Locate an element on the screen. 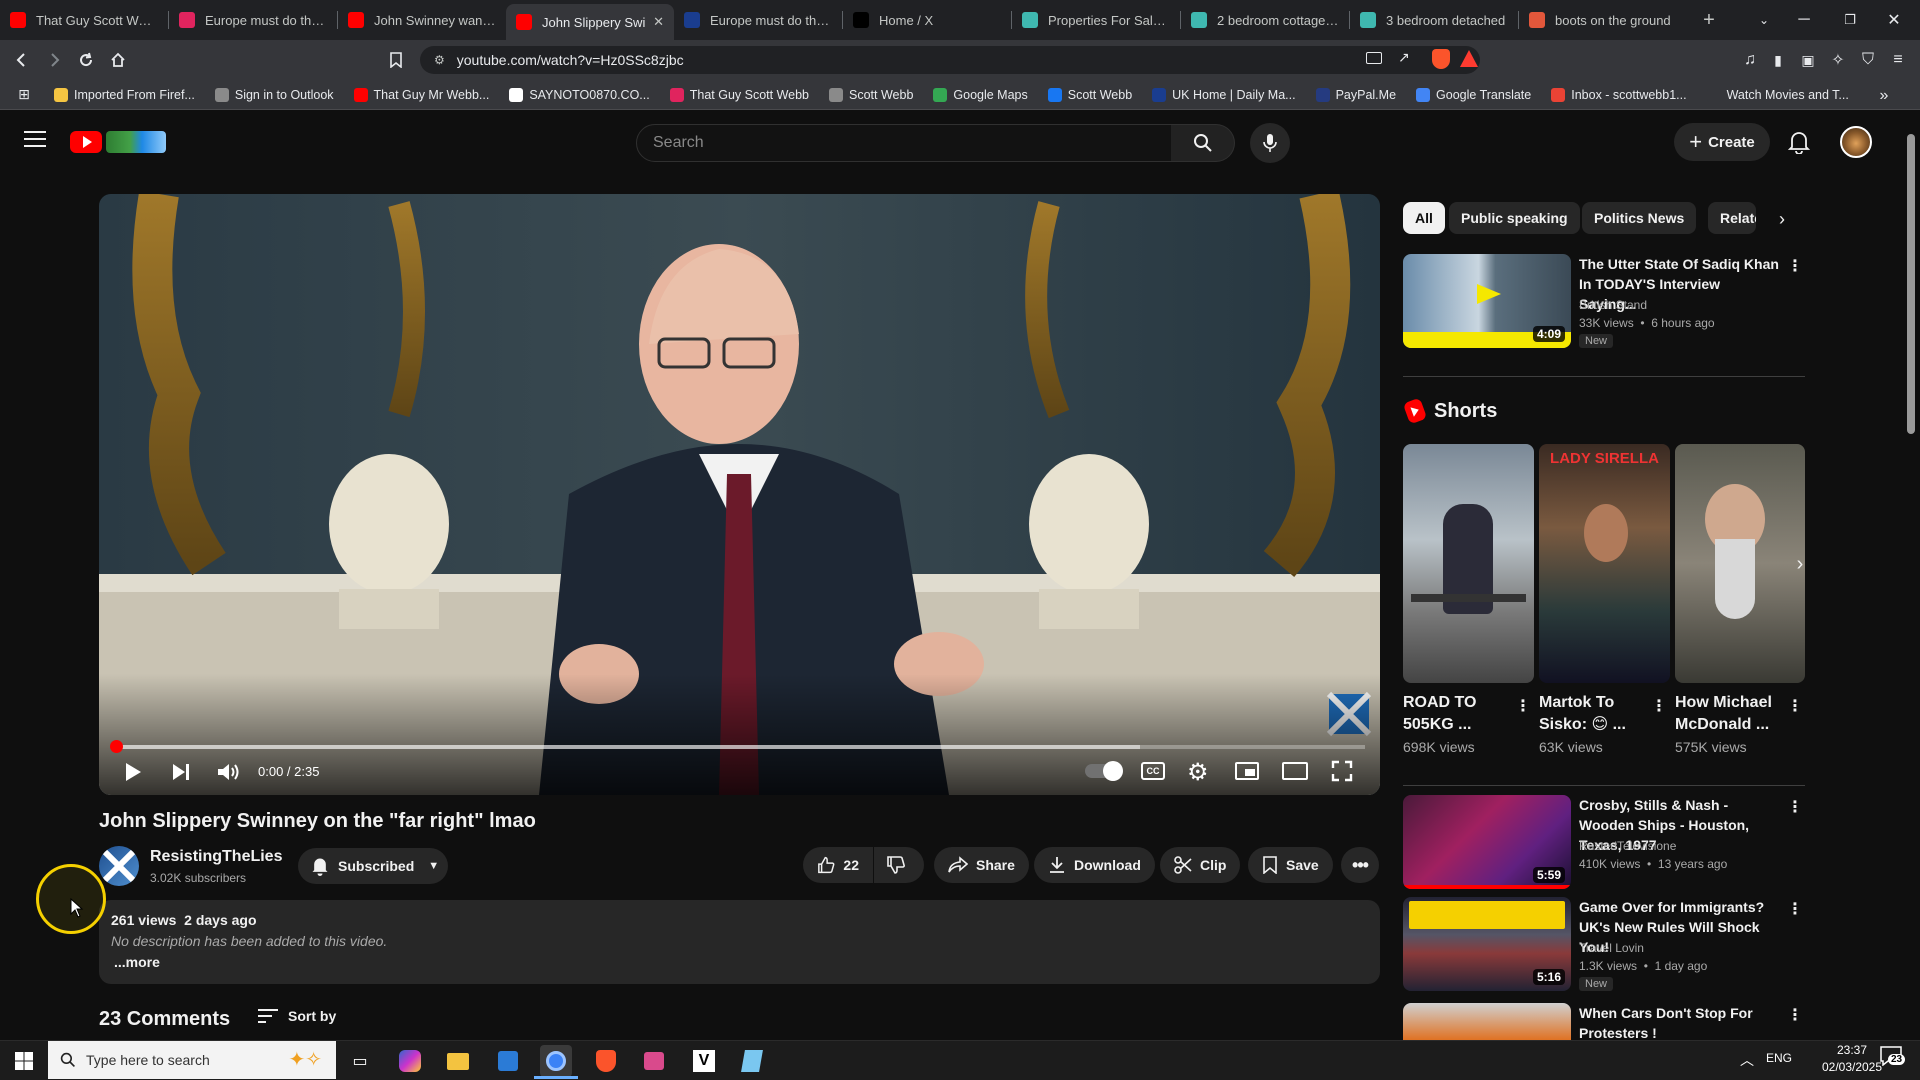 Image resolution: width=1920 pixels, height=1080 pixels. like-button: 22 is located at coordinates (838, 865).